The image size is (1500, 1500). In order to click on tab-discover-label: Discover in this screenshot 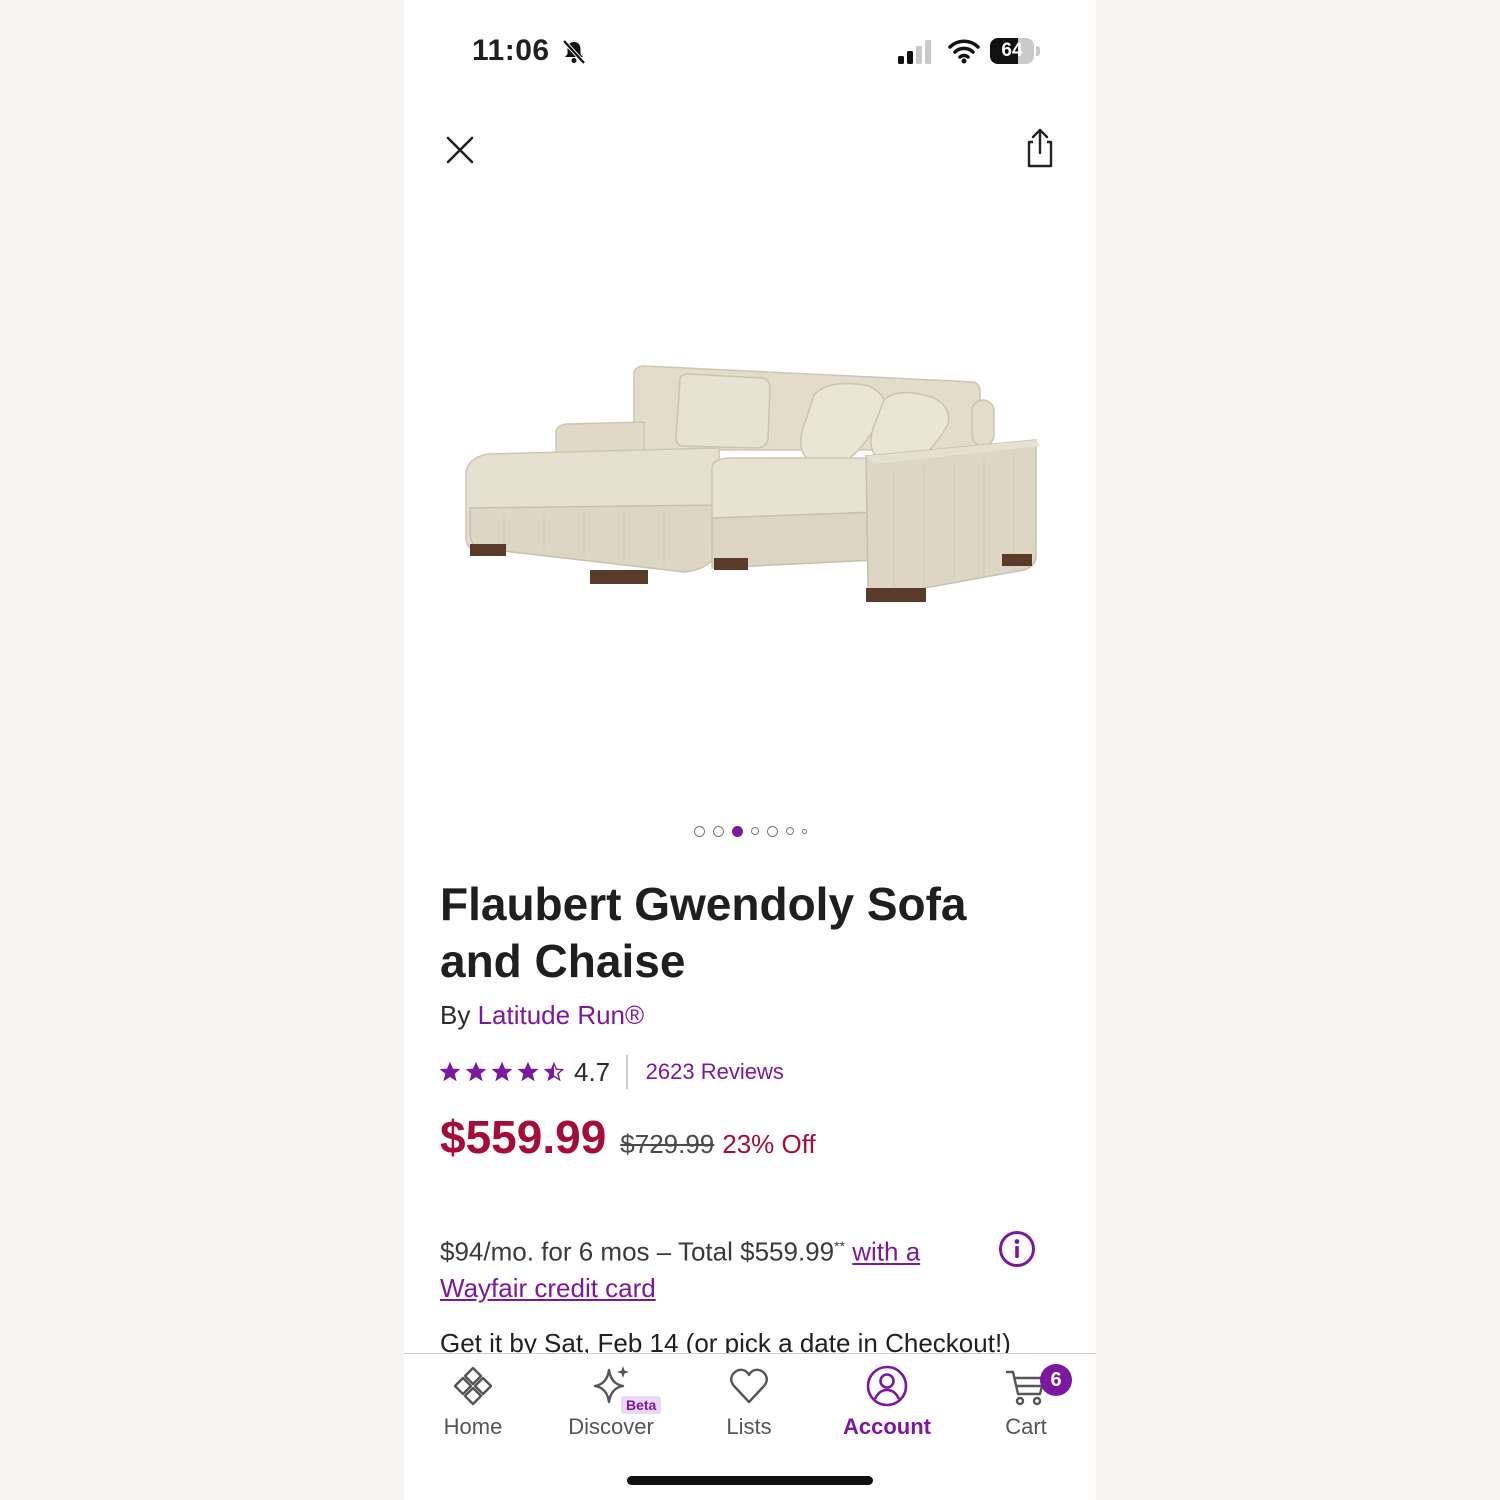, I will do `click(611, 1426)`.